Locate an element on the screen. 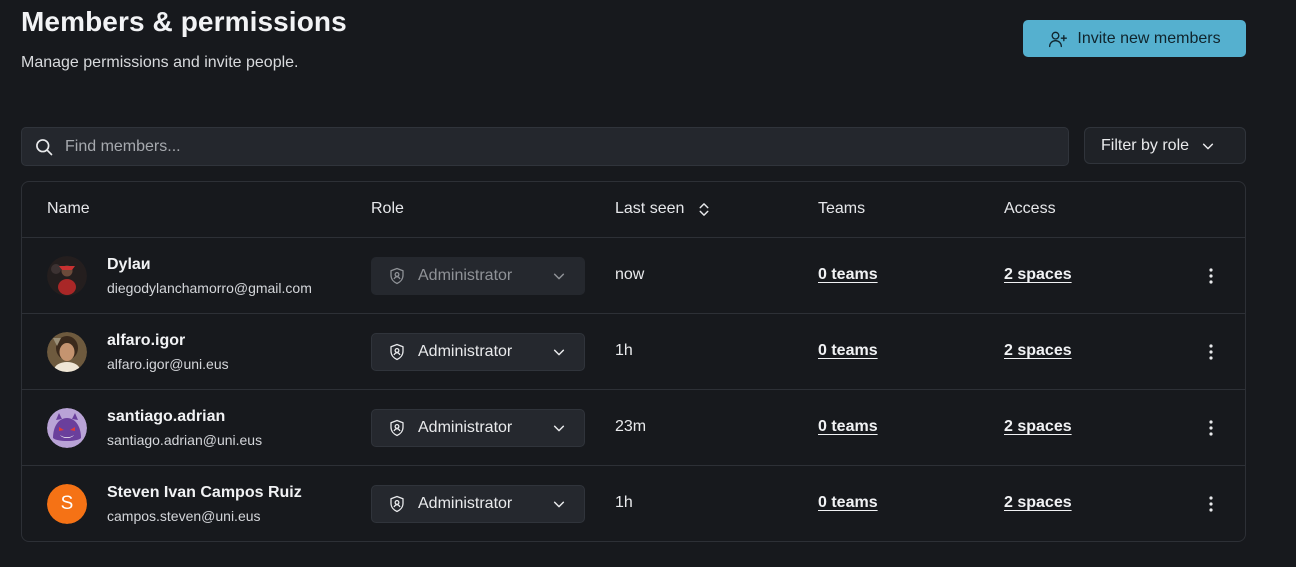 This screenshot has width=1296, height=567. member-email: campos.steven@uni.eus is located at coordinates (184, 516).